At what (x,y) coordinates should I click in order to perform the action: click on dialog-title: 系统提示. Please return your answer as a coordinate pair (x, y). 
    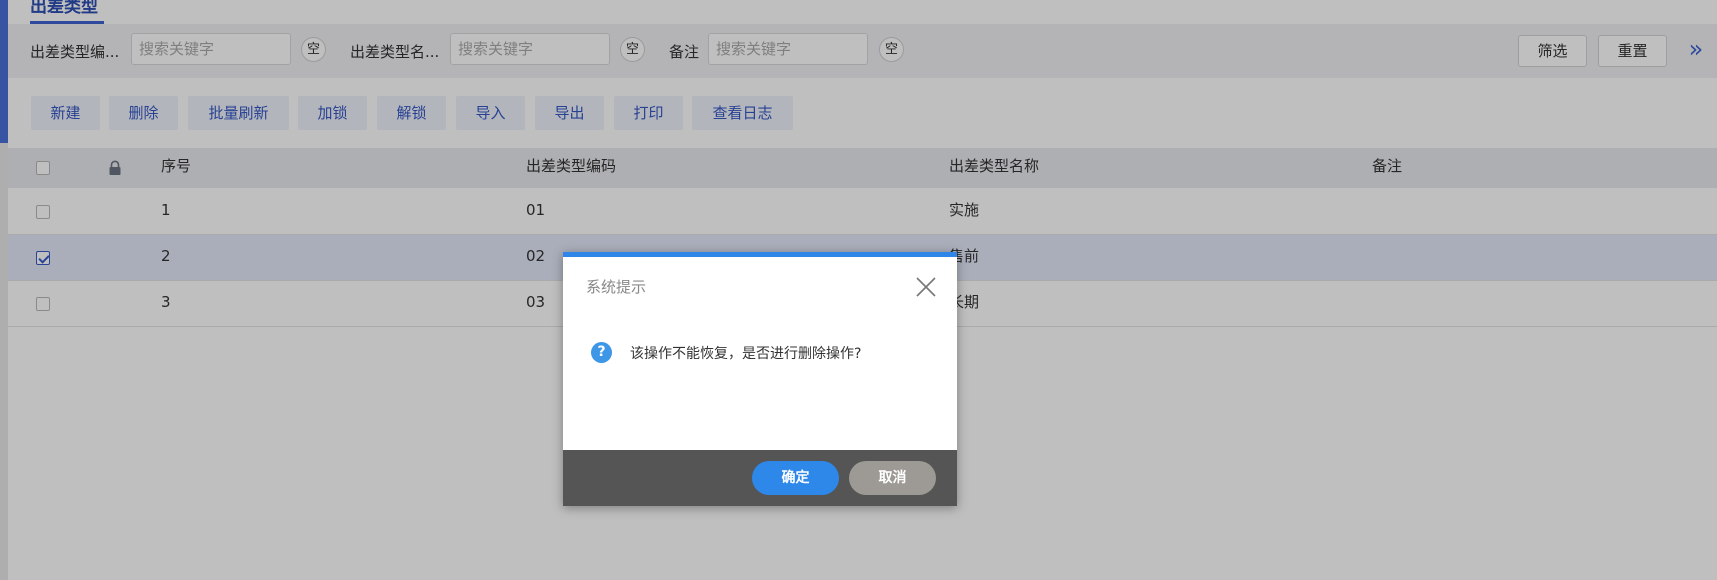
    Looking at the image, I should click on (616, 287).